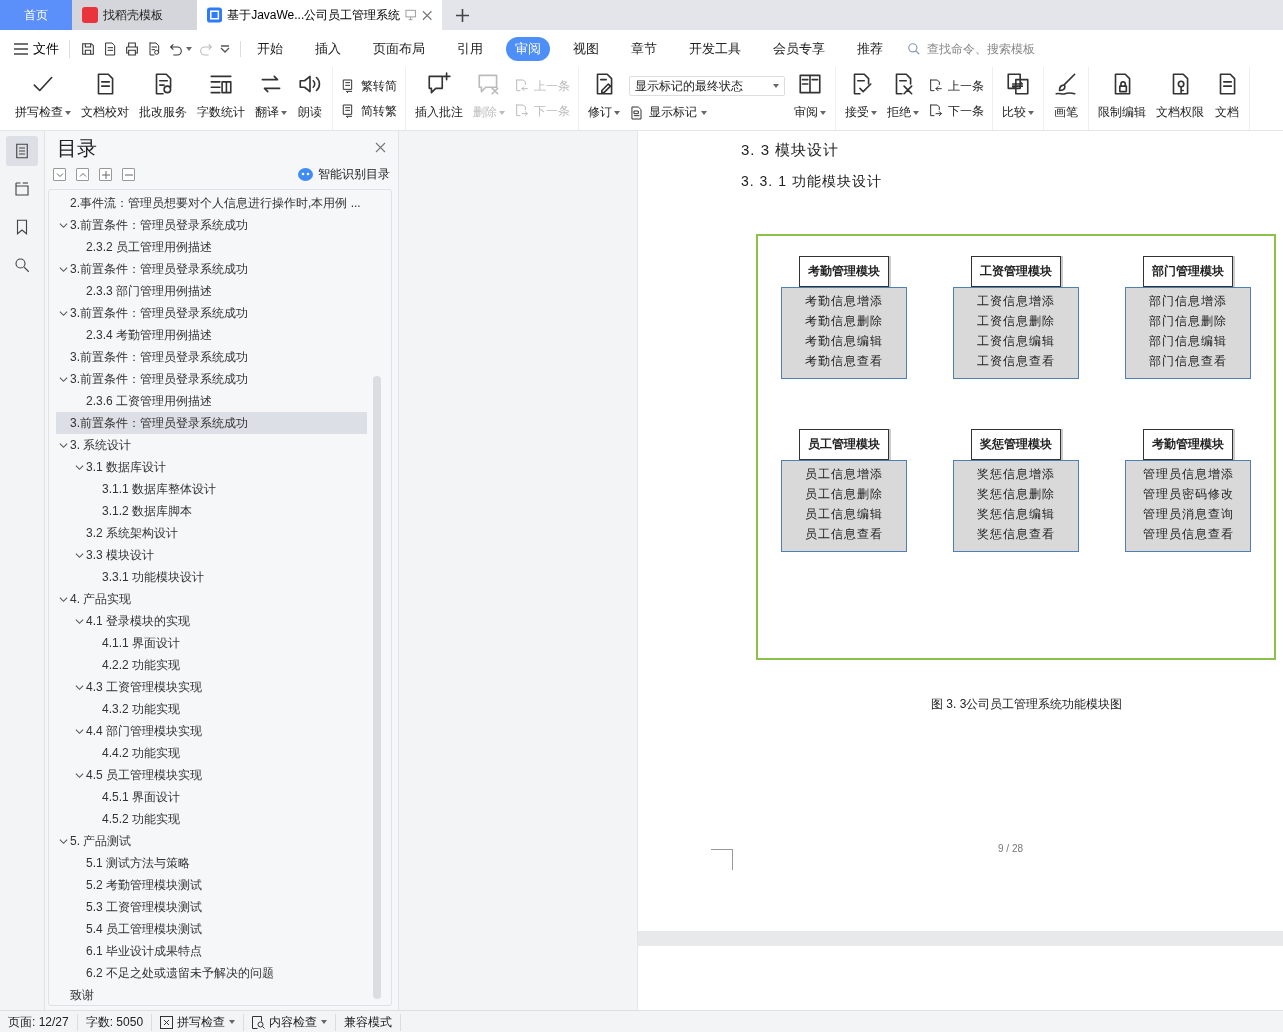 The width and height of the screenshot is (1283, 1032). I want to click on app-tab: 基于JavaWe...公司员工管理系统, so click(319, 15).